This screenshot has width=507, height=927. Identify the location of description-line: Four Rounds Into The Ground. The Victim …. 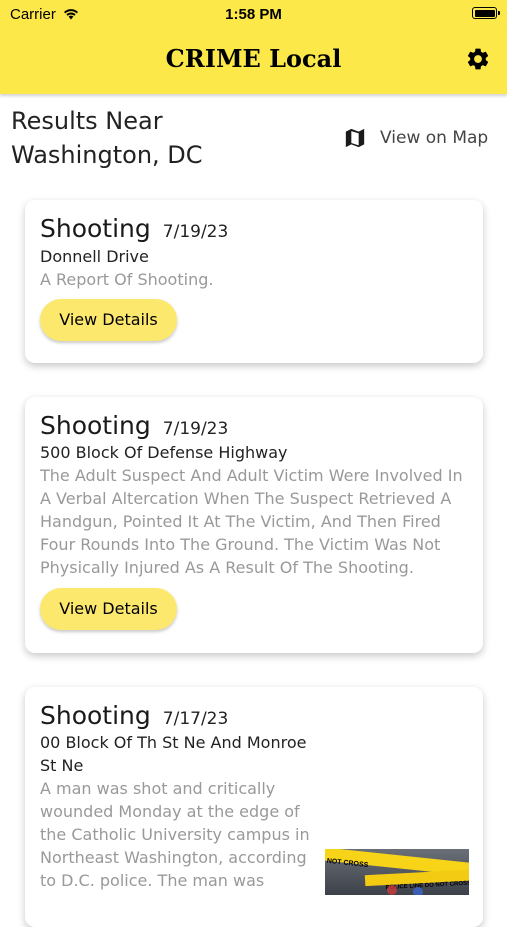
(240, 544).